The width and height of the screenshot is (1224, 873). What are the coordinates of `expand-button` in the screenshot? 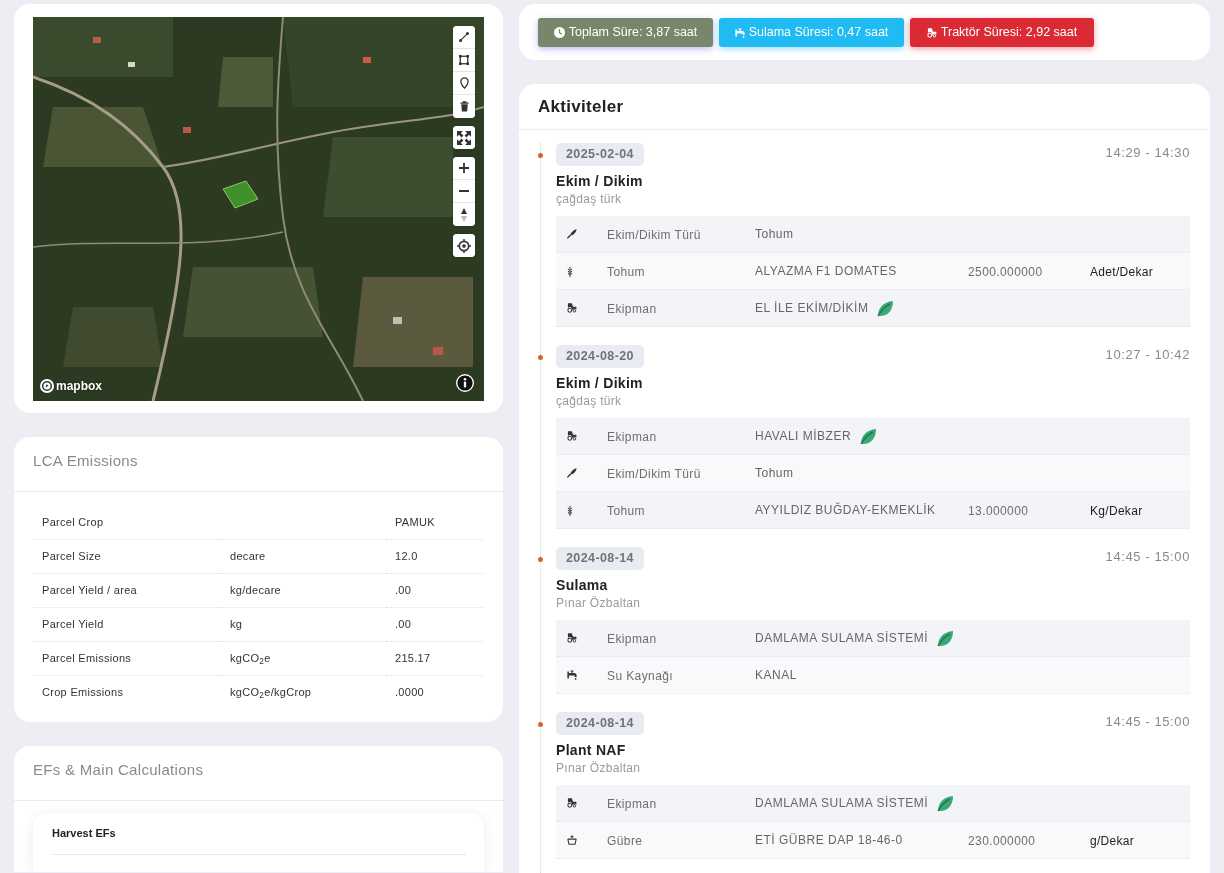 It's located at (464, 137).